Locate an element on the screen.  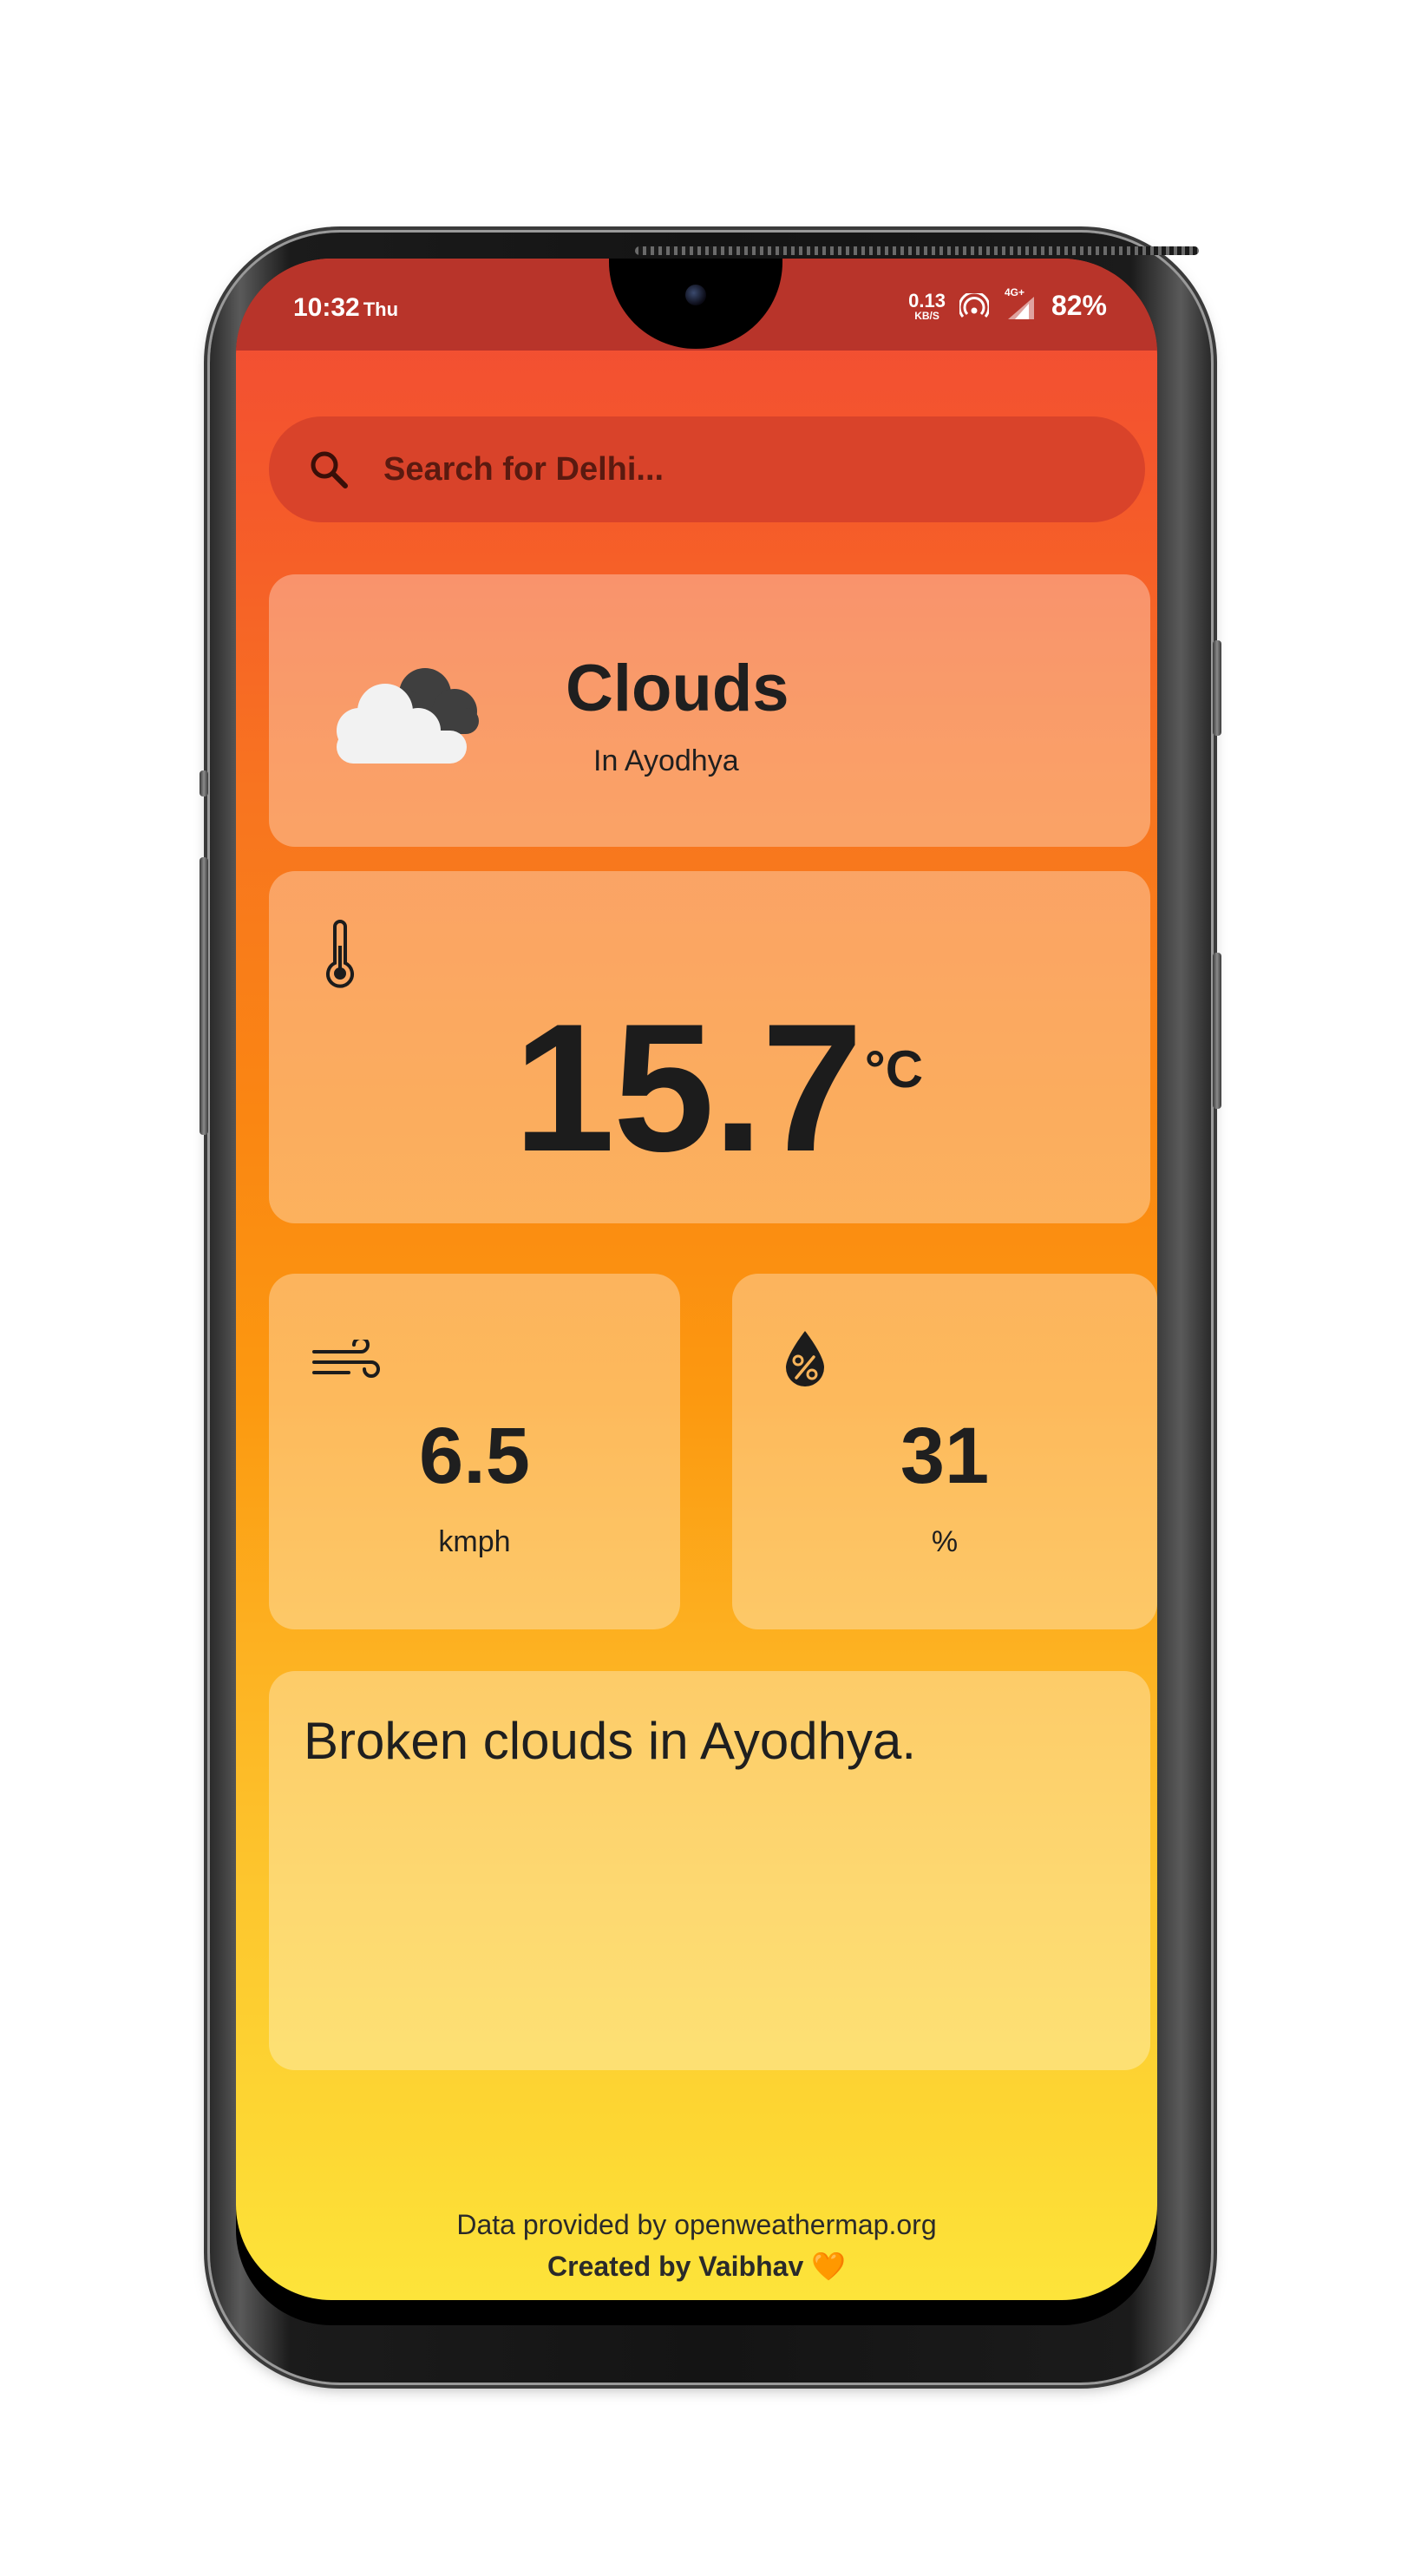
cloud-icon is located at coordinates (408, 716).